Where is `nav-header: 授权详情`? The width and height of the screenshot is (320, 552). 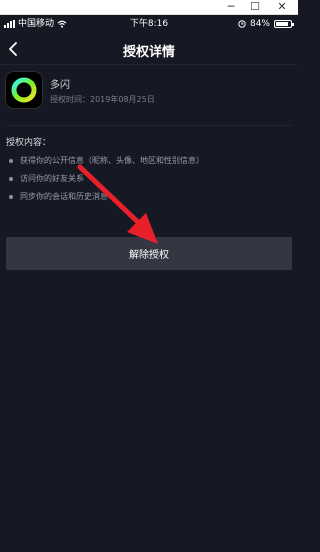 nav-header: 授权详情 is located at coordinates (149, 49).